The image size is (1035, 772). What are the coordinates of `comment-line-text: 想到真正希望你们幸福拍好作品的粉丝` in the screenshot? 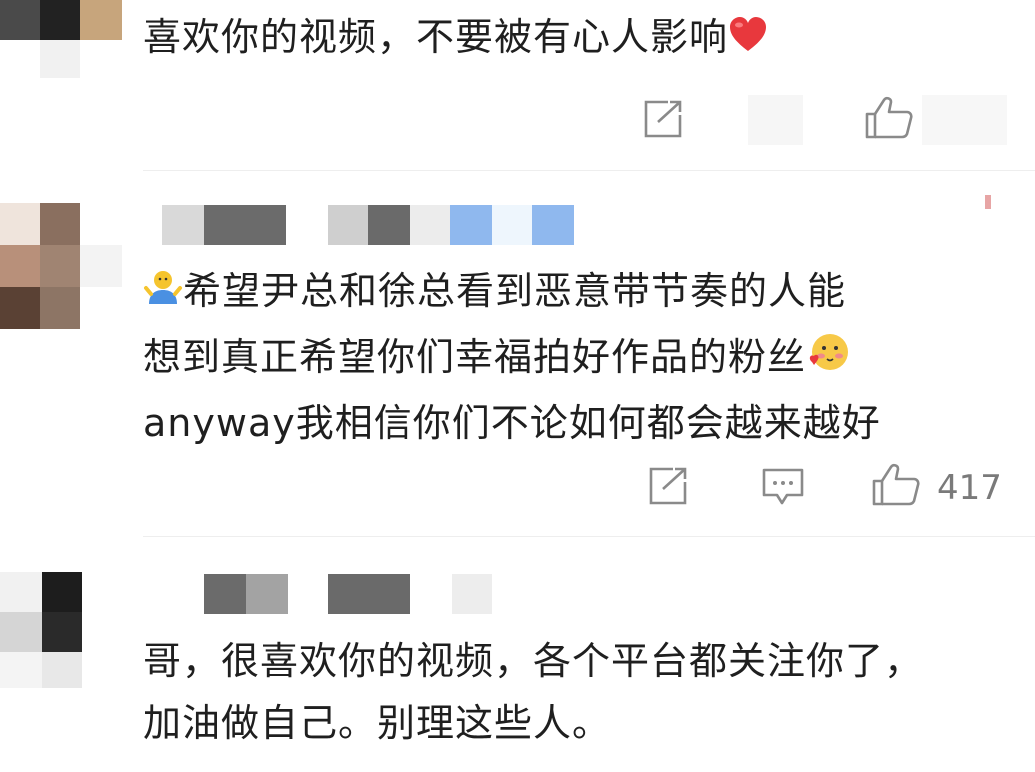 It's located at (475, 357).